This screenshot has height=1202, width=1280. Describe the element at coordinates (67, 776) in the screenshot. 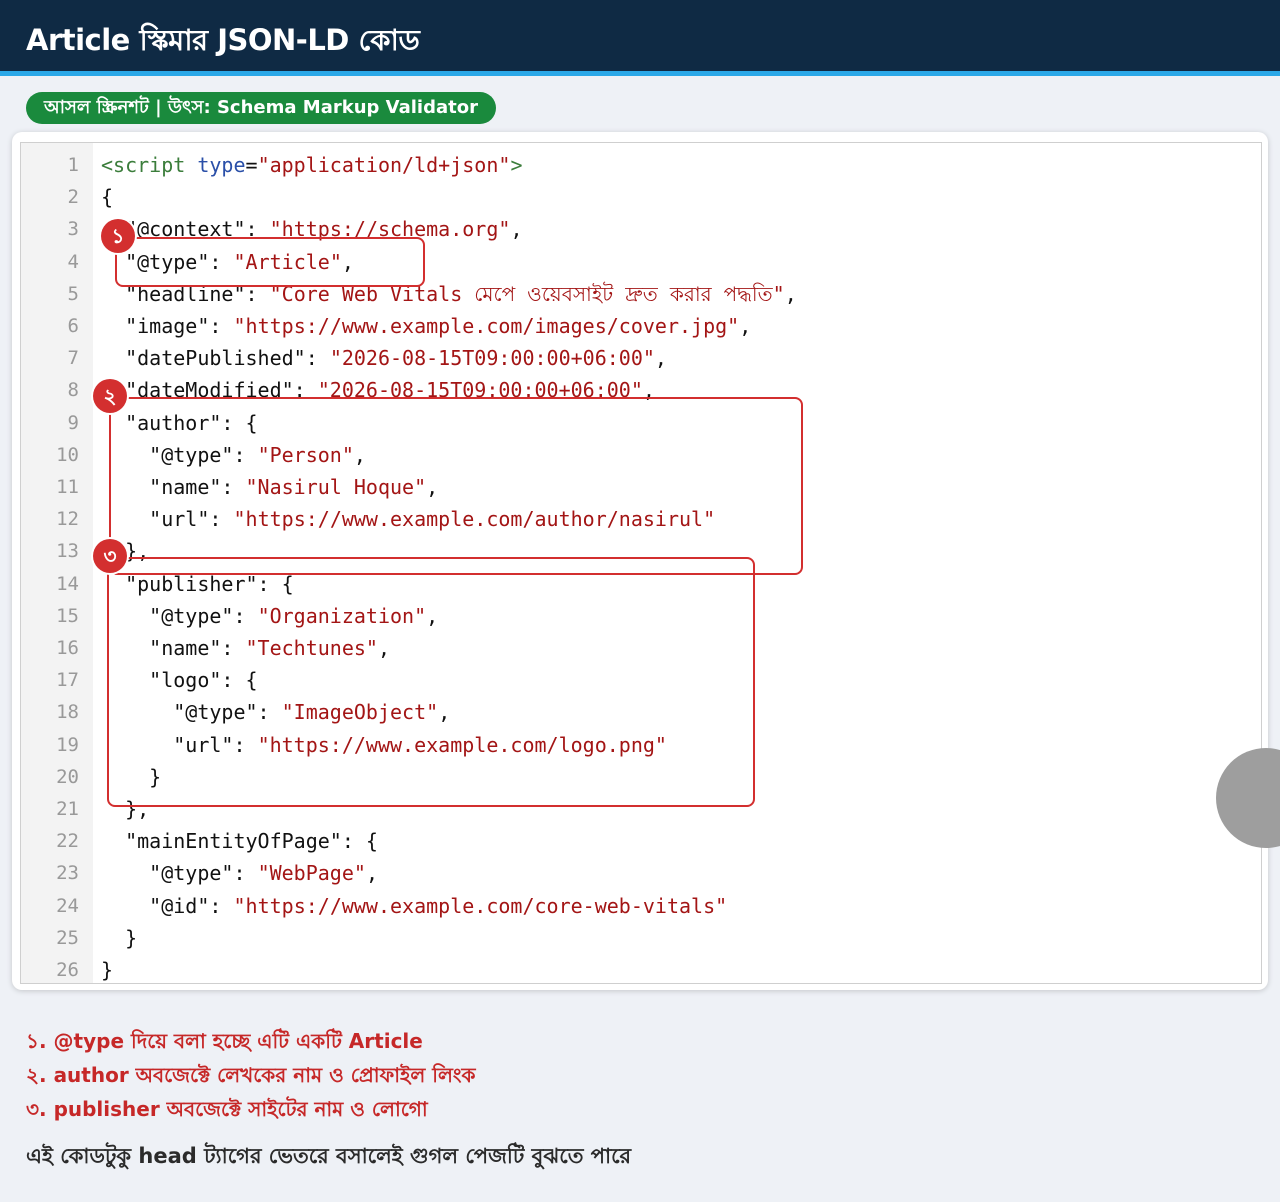

I see `line-number: 20` at that location.